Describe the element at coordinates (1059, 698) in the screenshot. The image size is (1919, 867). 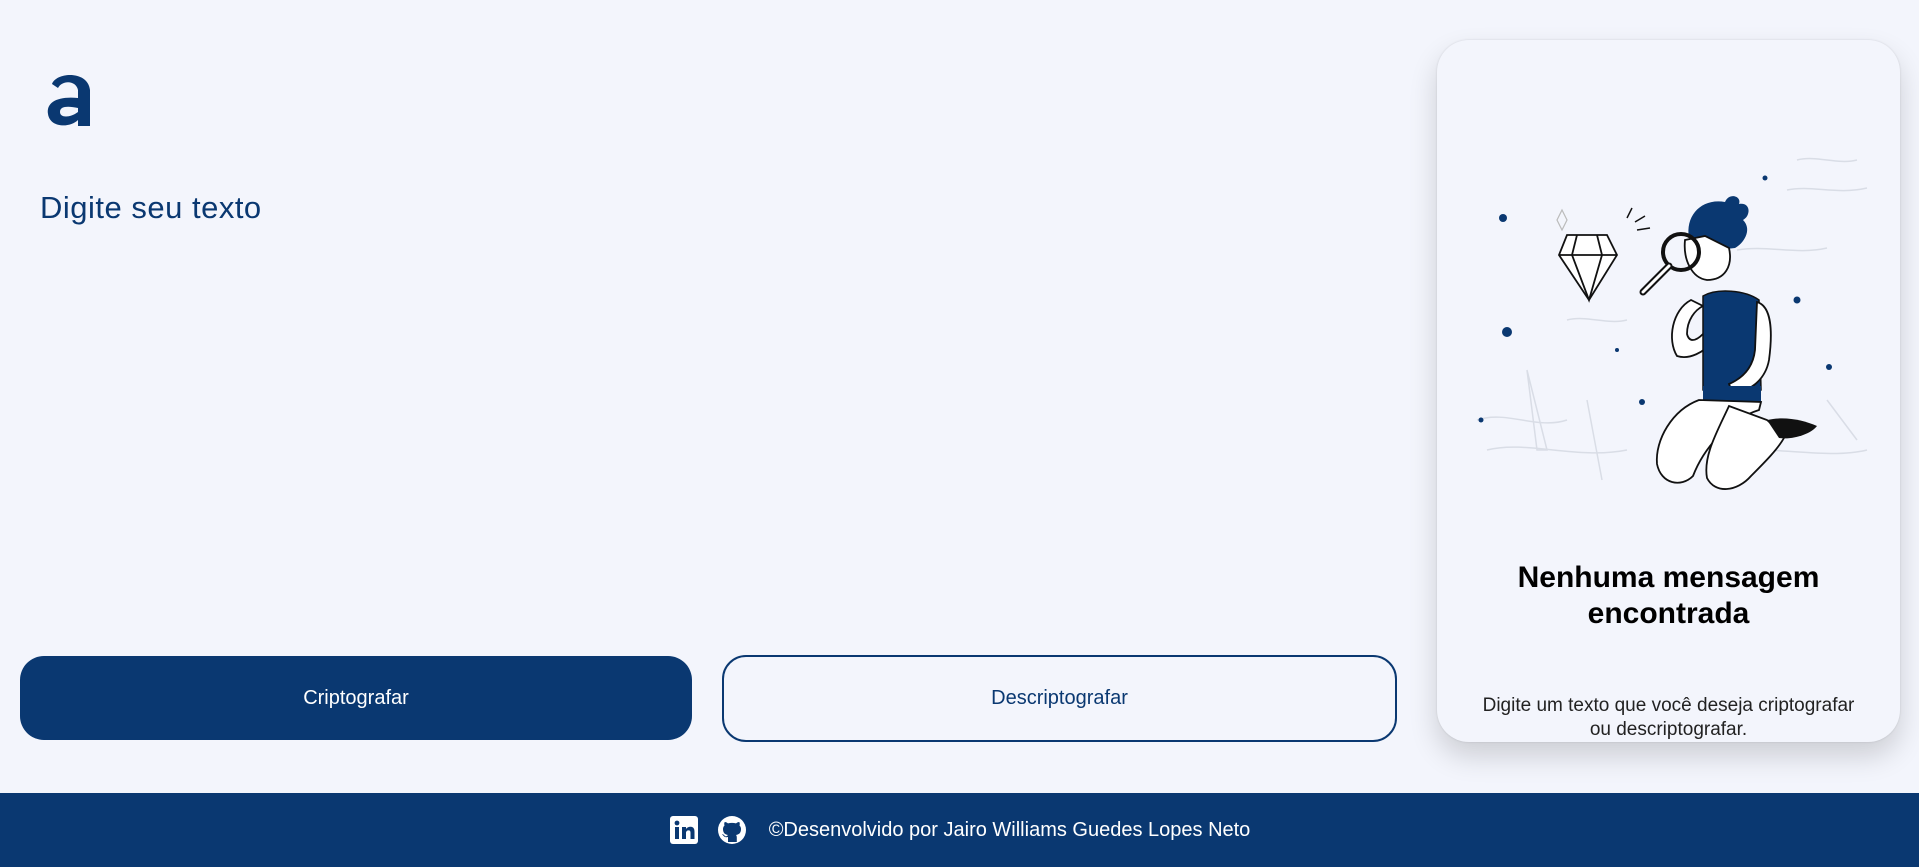
I see `decrypt-button: Descriptografar` at that location.